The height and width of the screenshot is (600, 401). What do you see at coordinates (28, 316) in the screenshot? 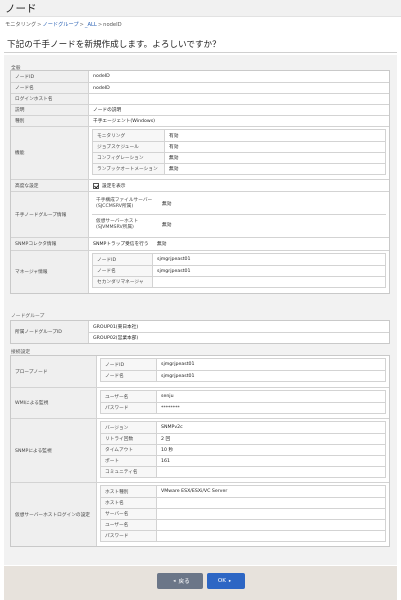
I see `section-node-group-title: ノードグループ` at bounding box center [28, 316].